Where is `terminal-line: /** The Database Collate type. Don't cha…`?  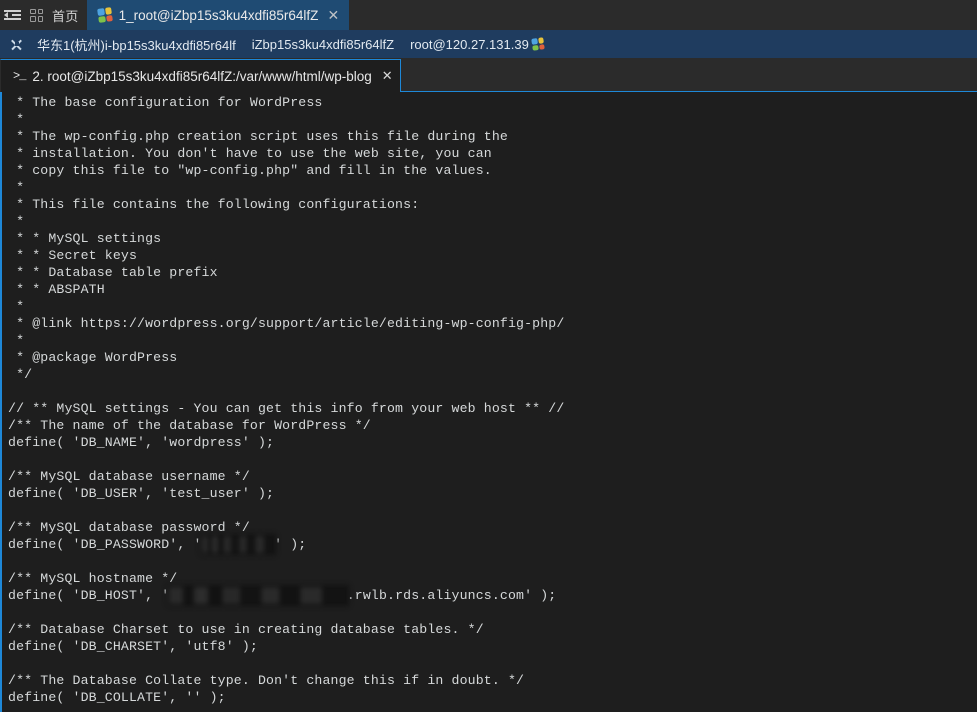 terminal-line: /** The Database Collate type. Don't cha… is located at coordinates (266, 680).